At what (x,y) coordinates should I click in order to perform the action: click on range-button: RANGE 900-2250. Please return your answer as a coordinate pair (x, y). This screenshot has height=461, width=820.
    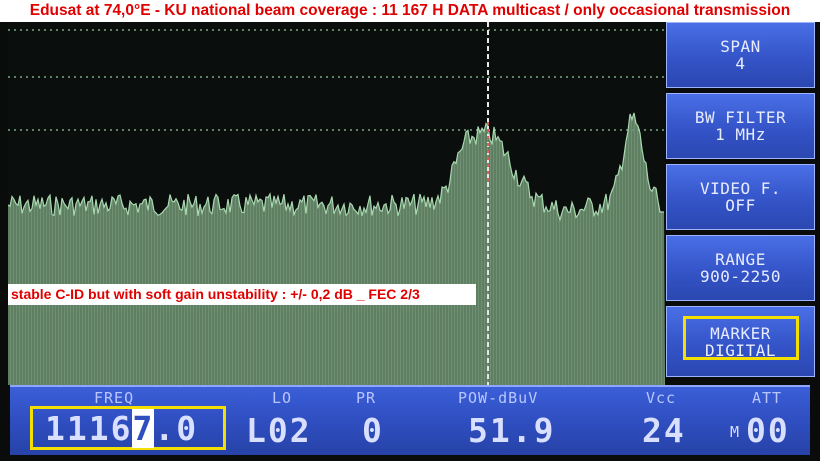
    Looking at the image, I should click on (740, 268).